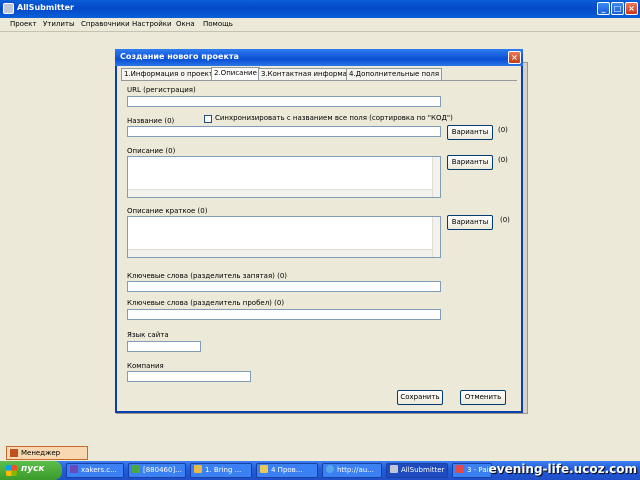  I want to click on keywords-space-field, so click(284, 314).